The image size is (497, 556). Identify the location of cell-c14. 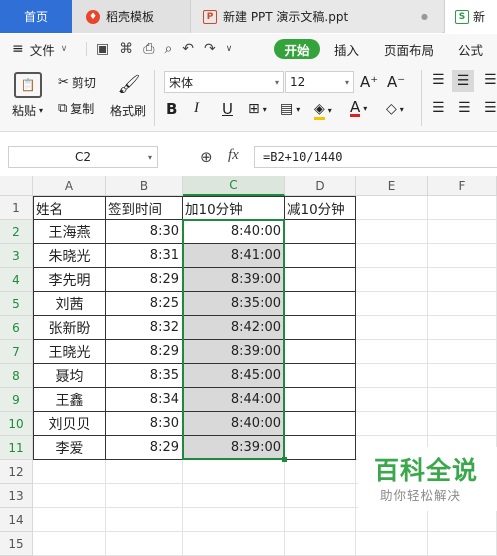
(234, 520).